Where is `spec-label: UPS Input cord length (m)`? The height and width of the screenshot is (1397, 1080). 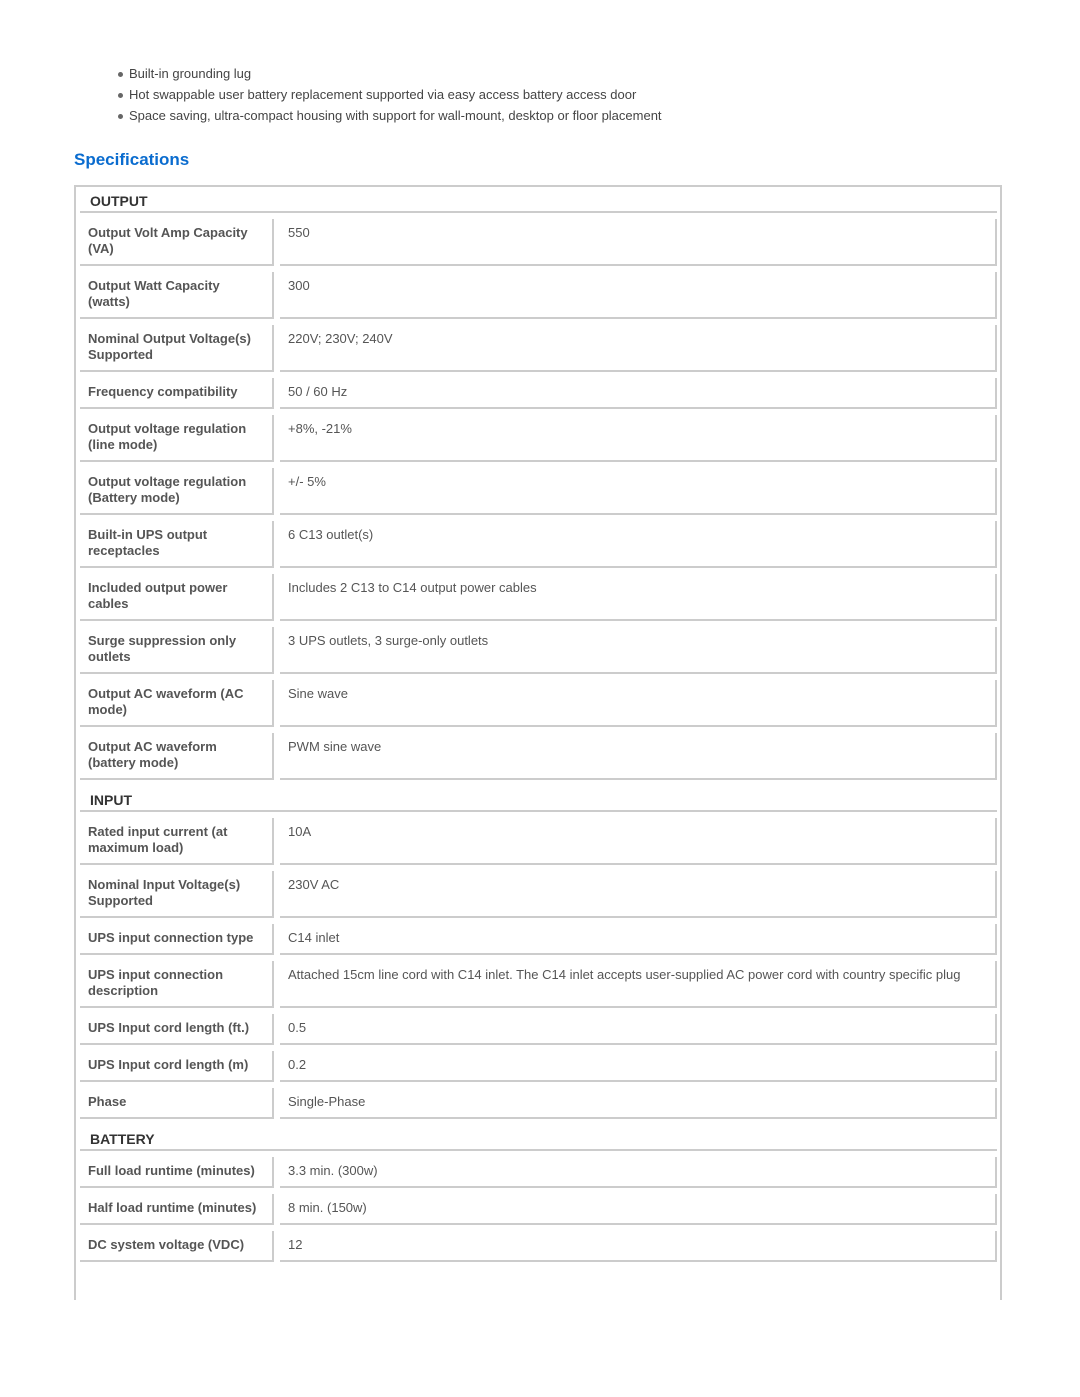
spec-label: UPS Input cord length (m) is located at coordinates (177, 1066).